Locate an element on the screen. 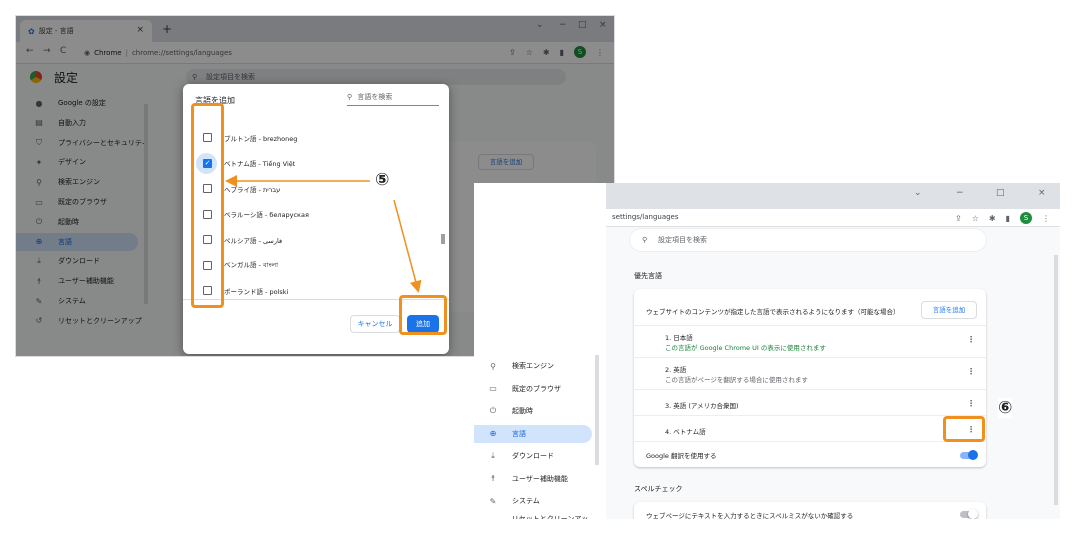 This screenshot has height=544, width=1077. arrow-to-add-button is located at coordinates (407, 246).